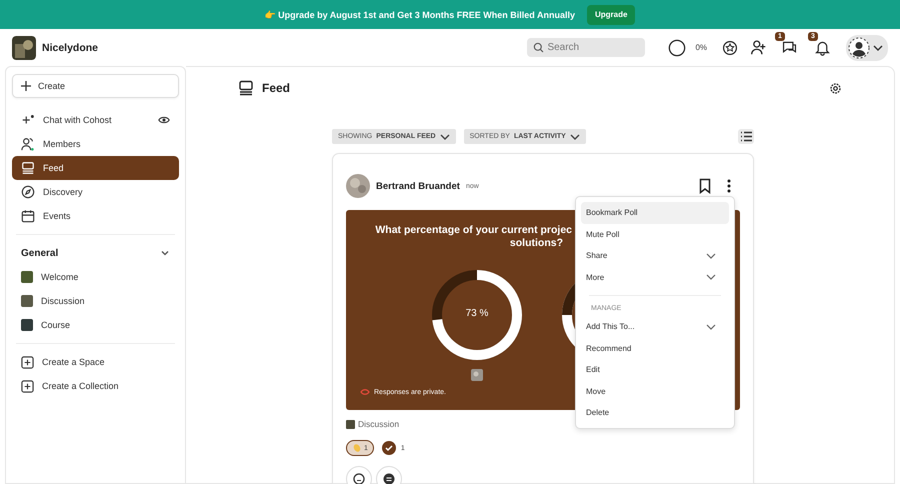  Describe the element at coordinates (655, 255) in the screenshot. I see `menu-item: Share` at that location.